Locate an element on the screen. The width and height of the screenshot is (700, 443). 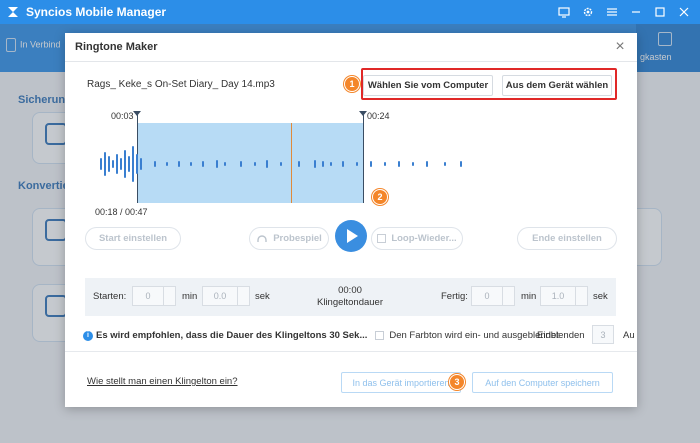
howto-link: Wie stellt man einen Klingelton ein? is located at coordinates (162, 381).